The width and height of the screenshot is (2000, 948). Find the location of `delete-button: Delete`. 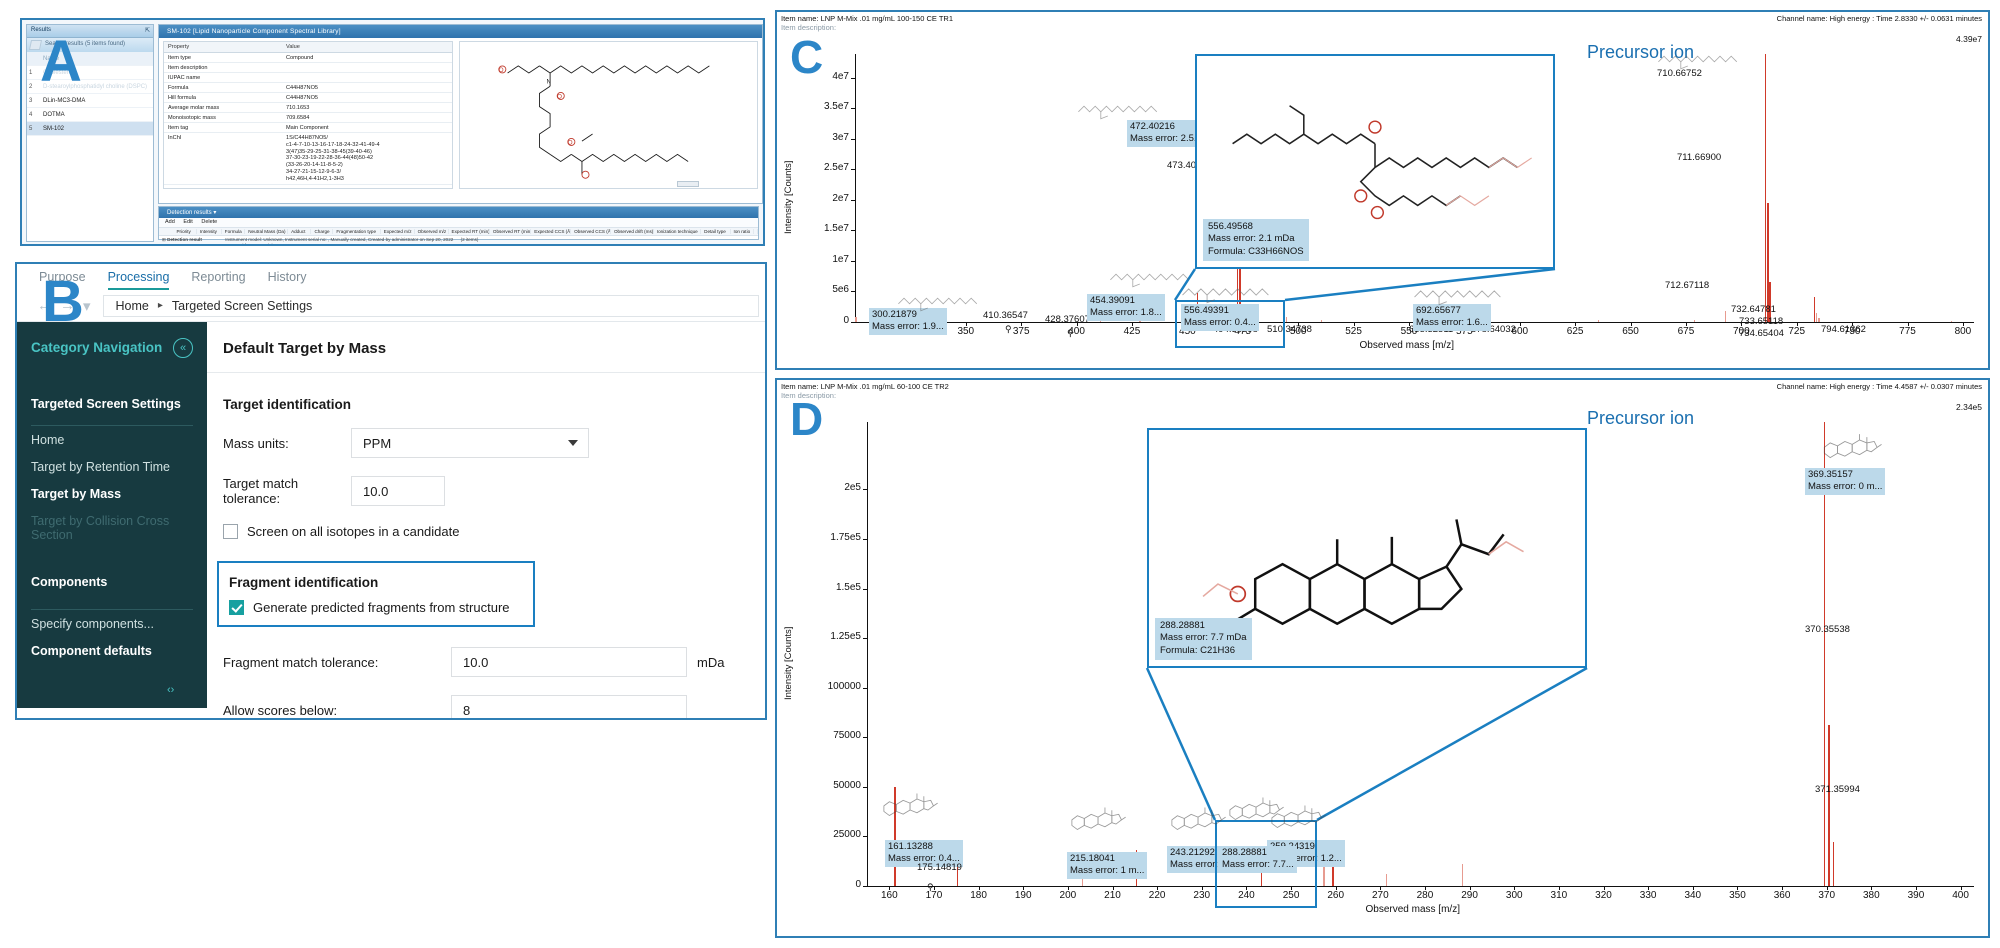

delete-button: Delete is located at coordinates (209, 222).